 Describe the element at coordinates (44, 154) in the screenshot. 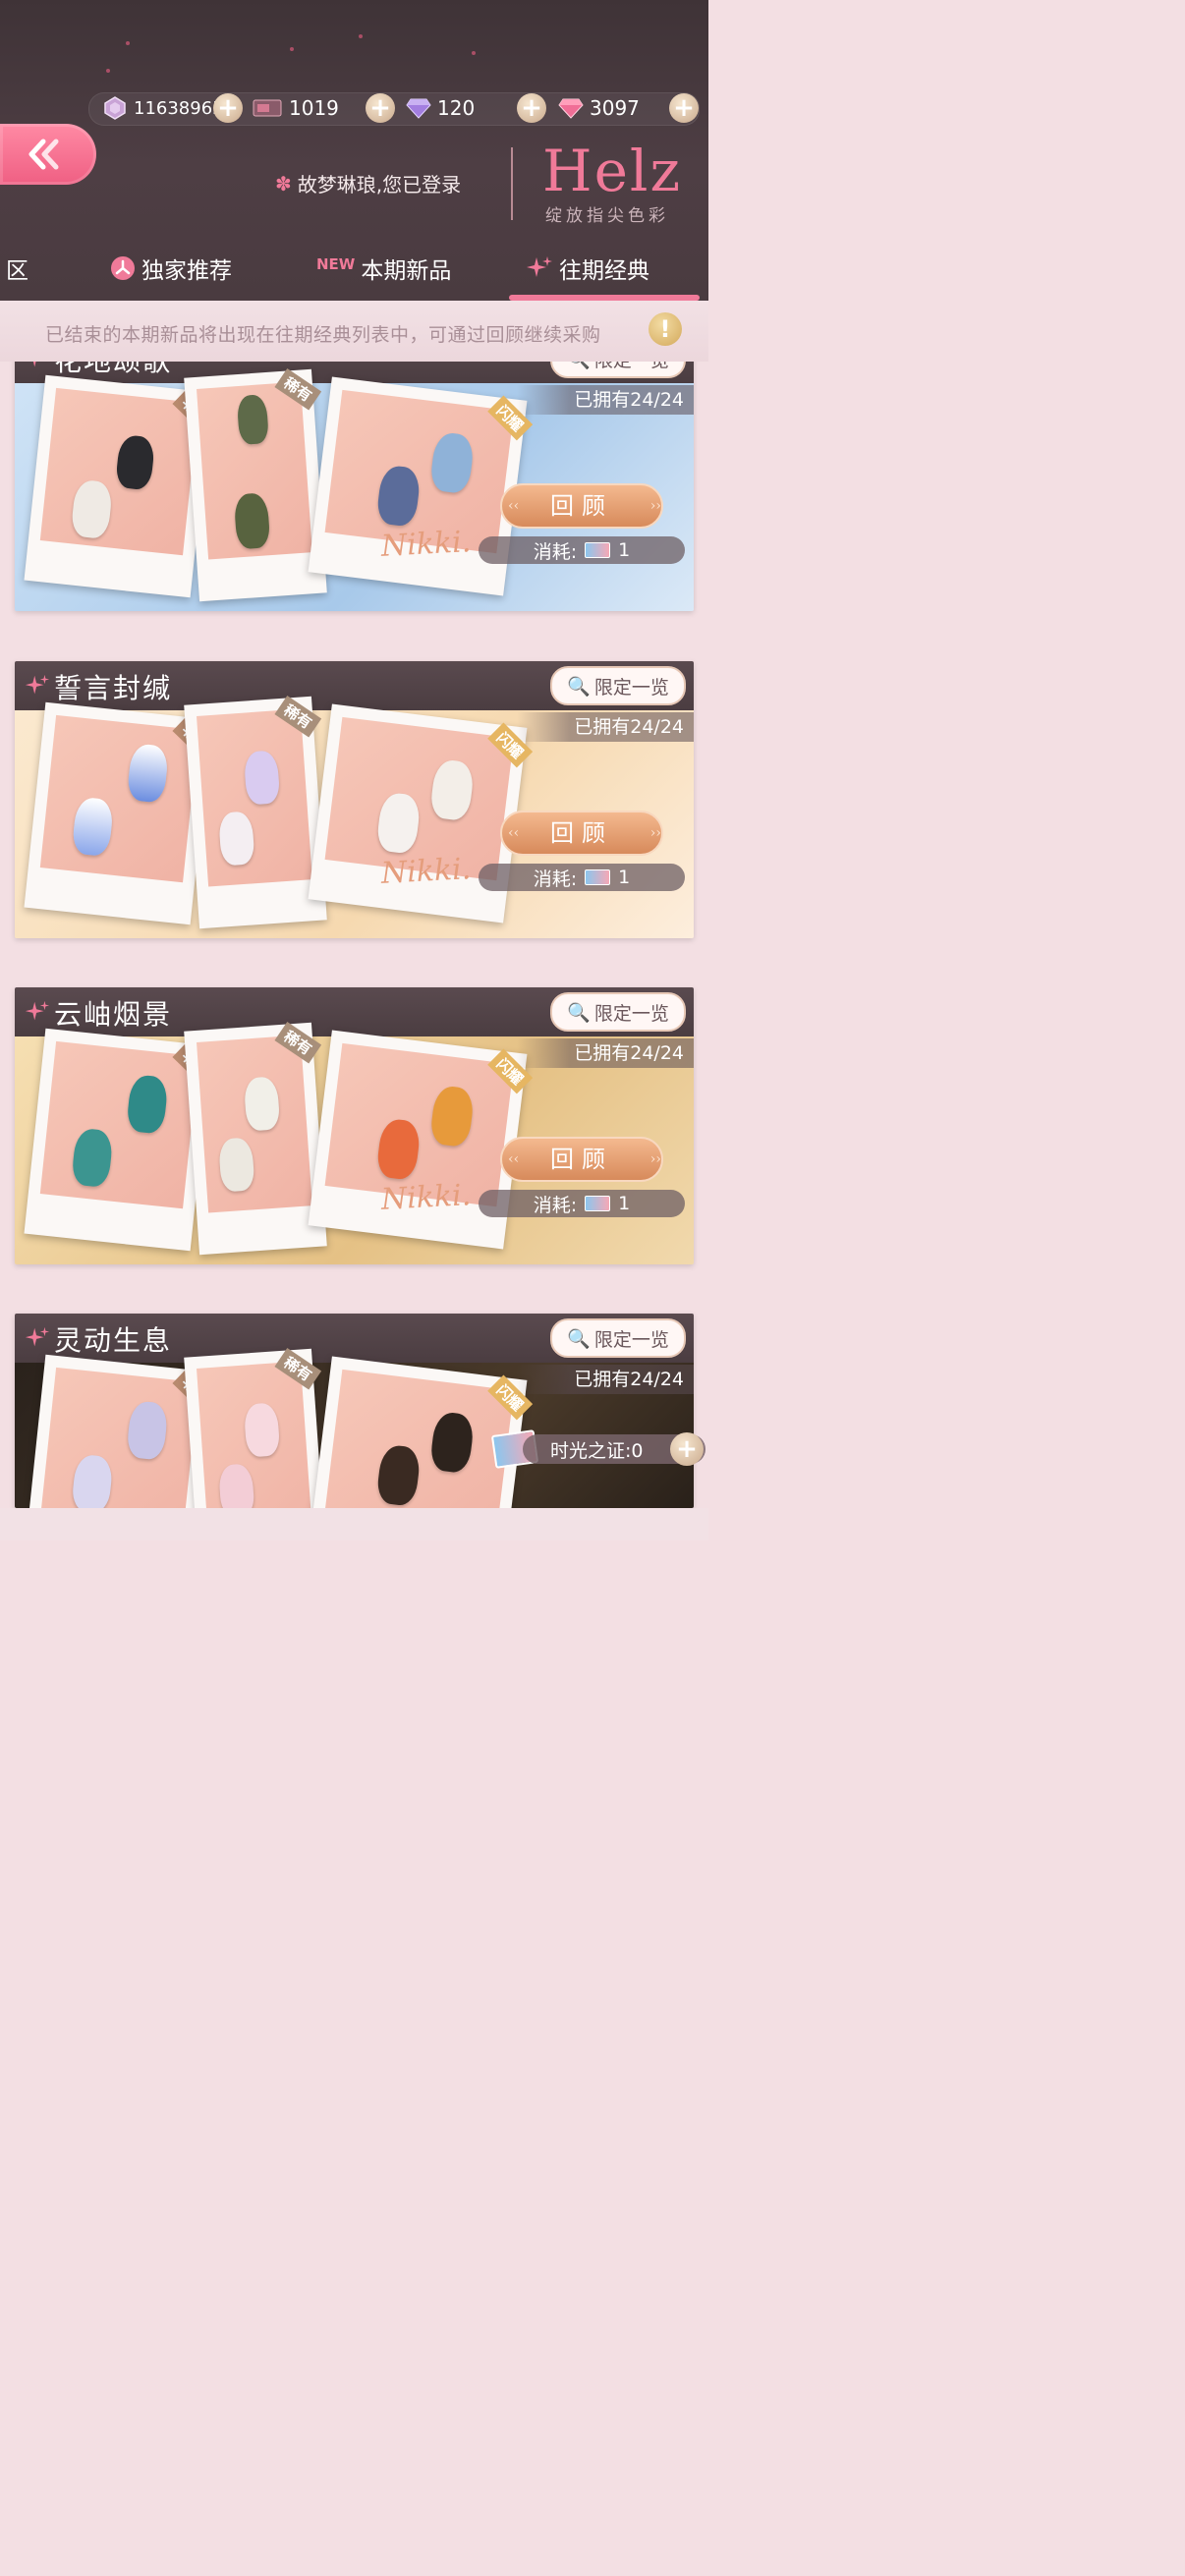

I see `double-chevron-left-icon` at that location.